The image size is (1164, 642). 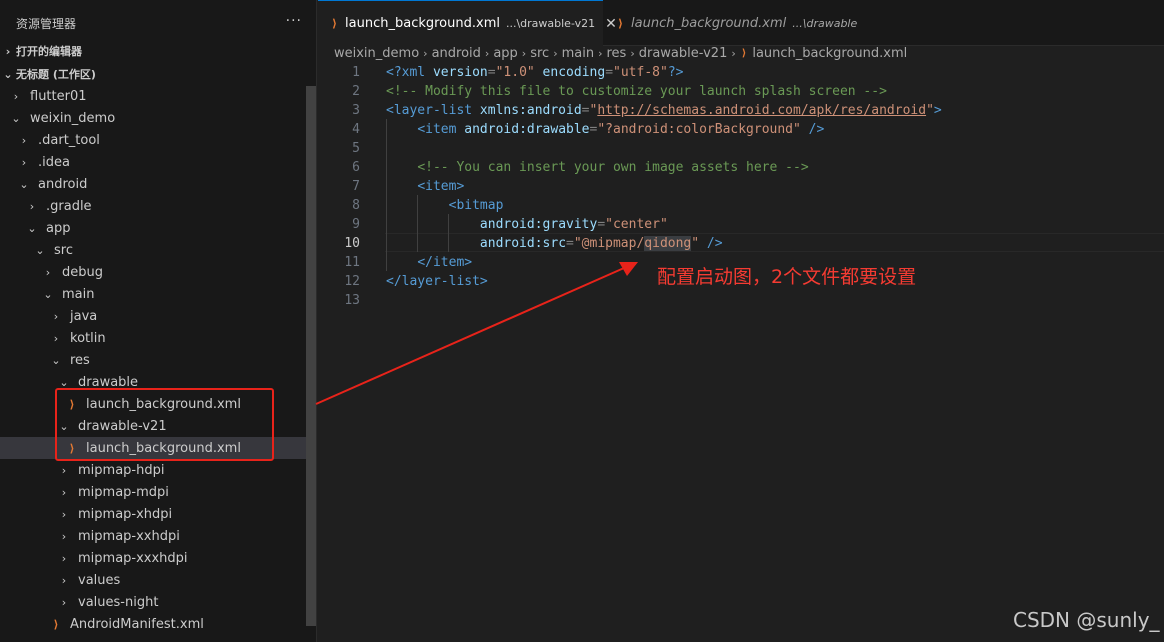 I want to click on watermark: CSDN @sunly_, so click(x=1086, y=620).